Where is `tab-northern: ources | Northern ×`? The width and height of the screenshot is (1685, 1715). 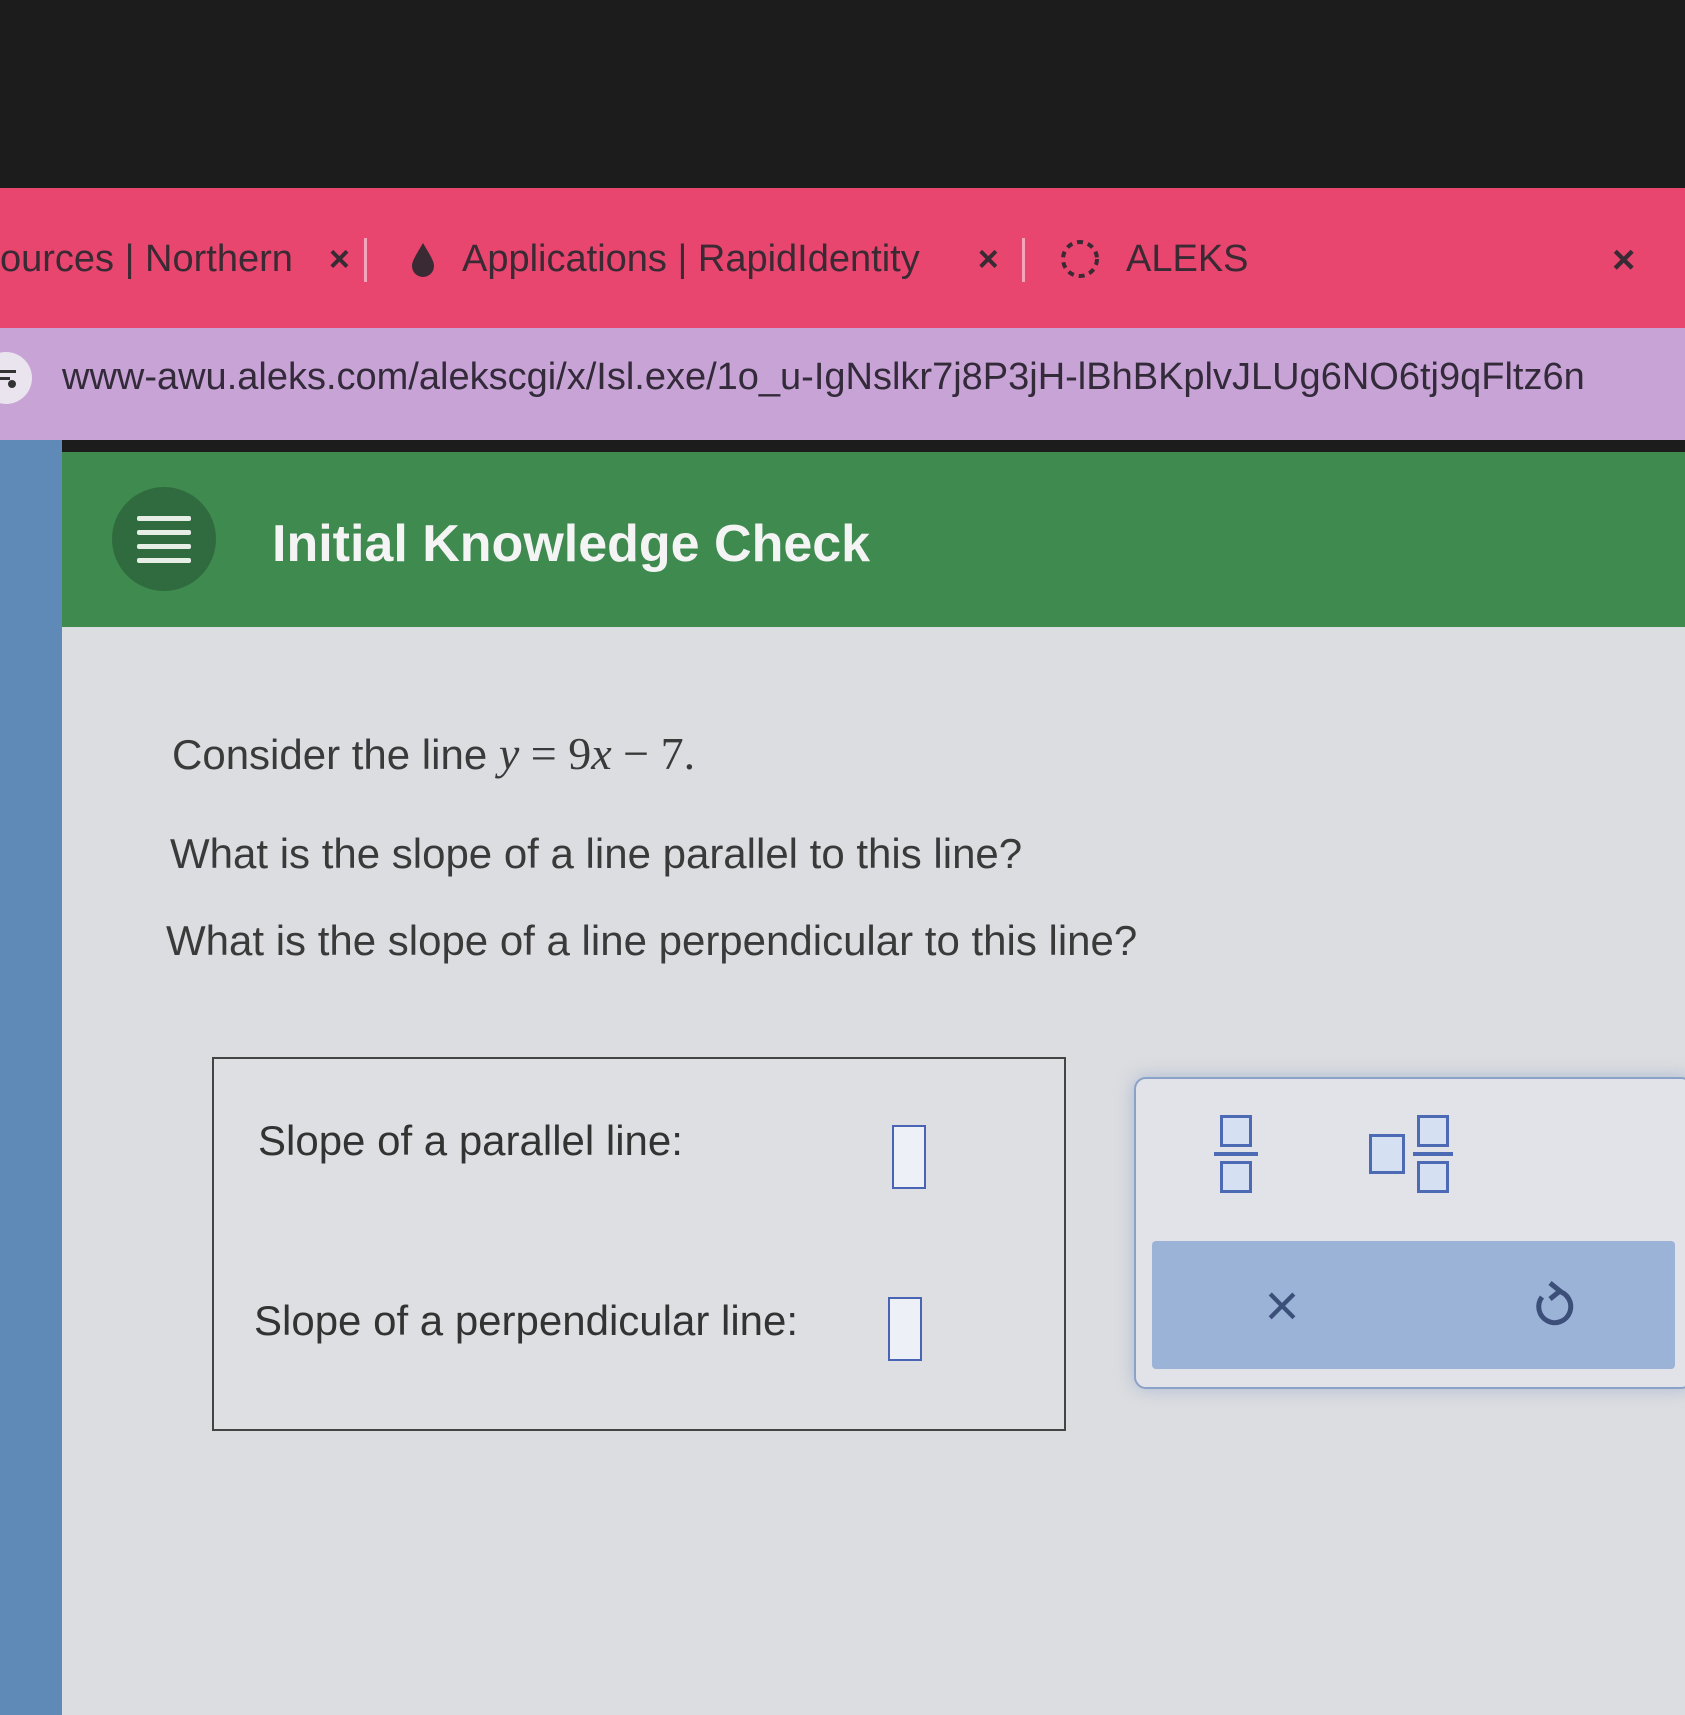
tab-northern: ources | Northern × is located at coordinates (175, 259).